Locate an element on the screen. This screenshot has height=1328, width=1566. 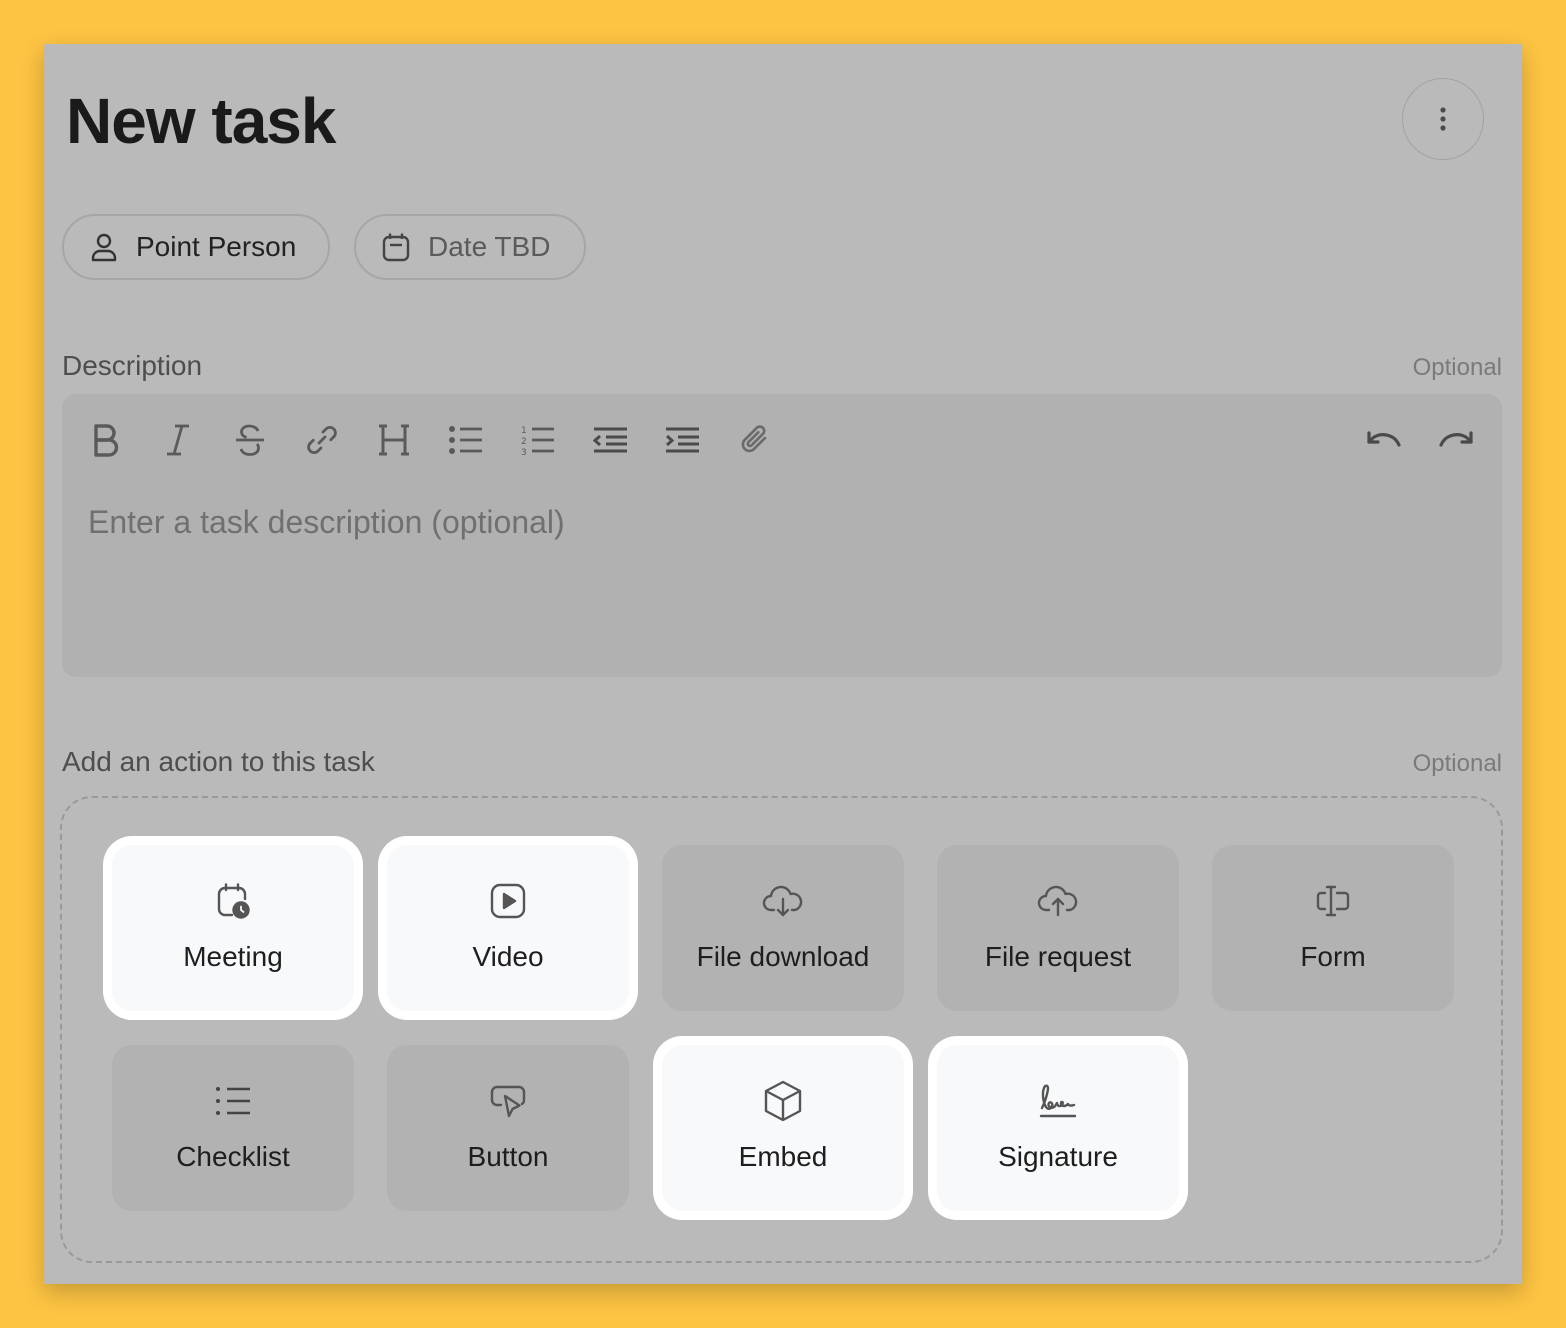
italic-button is located at coordinates (178, 440).